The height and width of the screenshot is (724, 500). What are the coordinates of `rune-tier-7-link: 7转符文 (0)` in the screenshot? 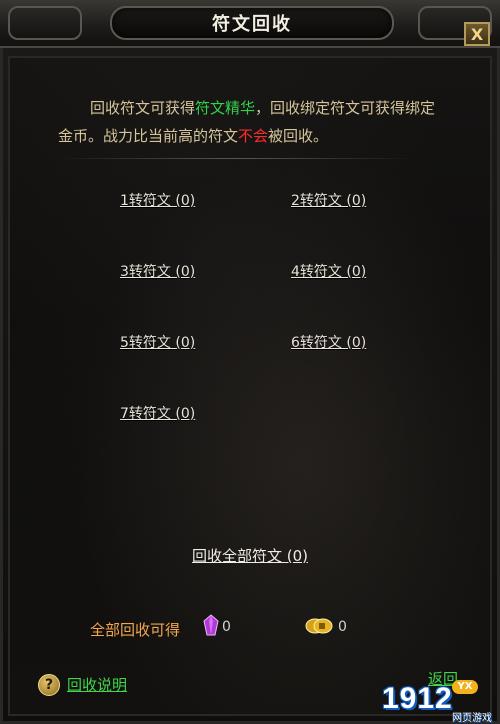 It's located at (157, 413).